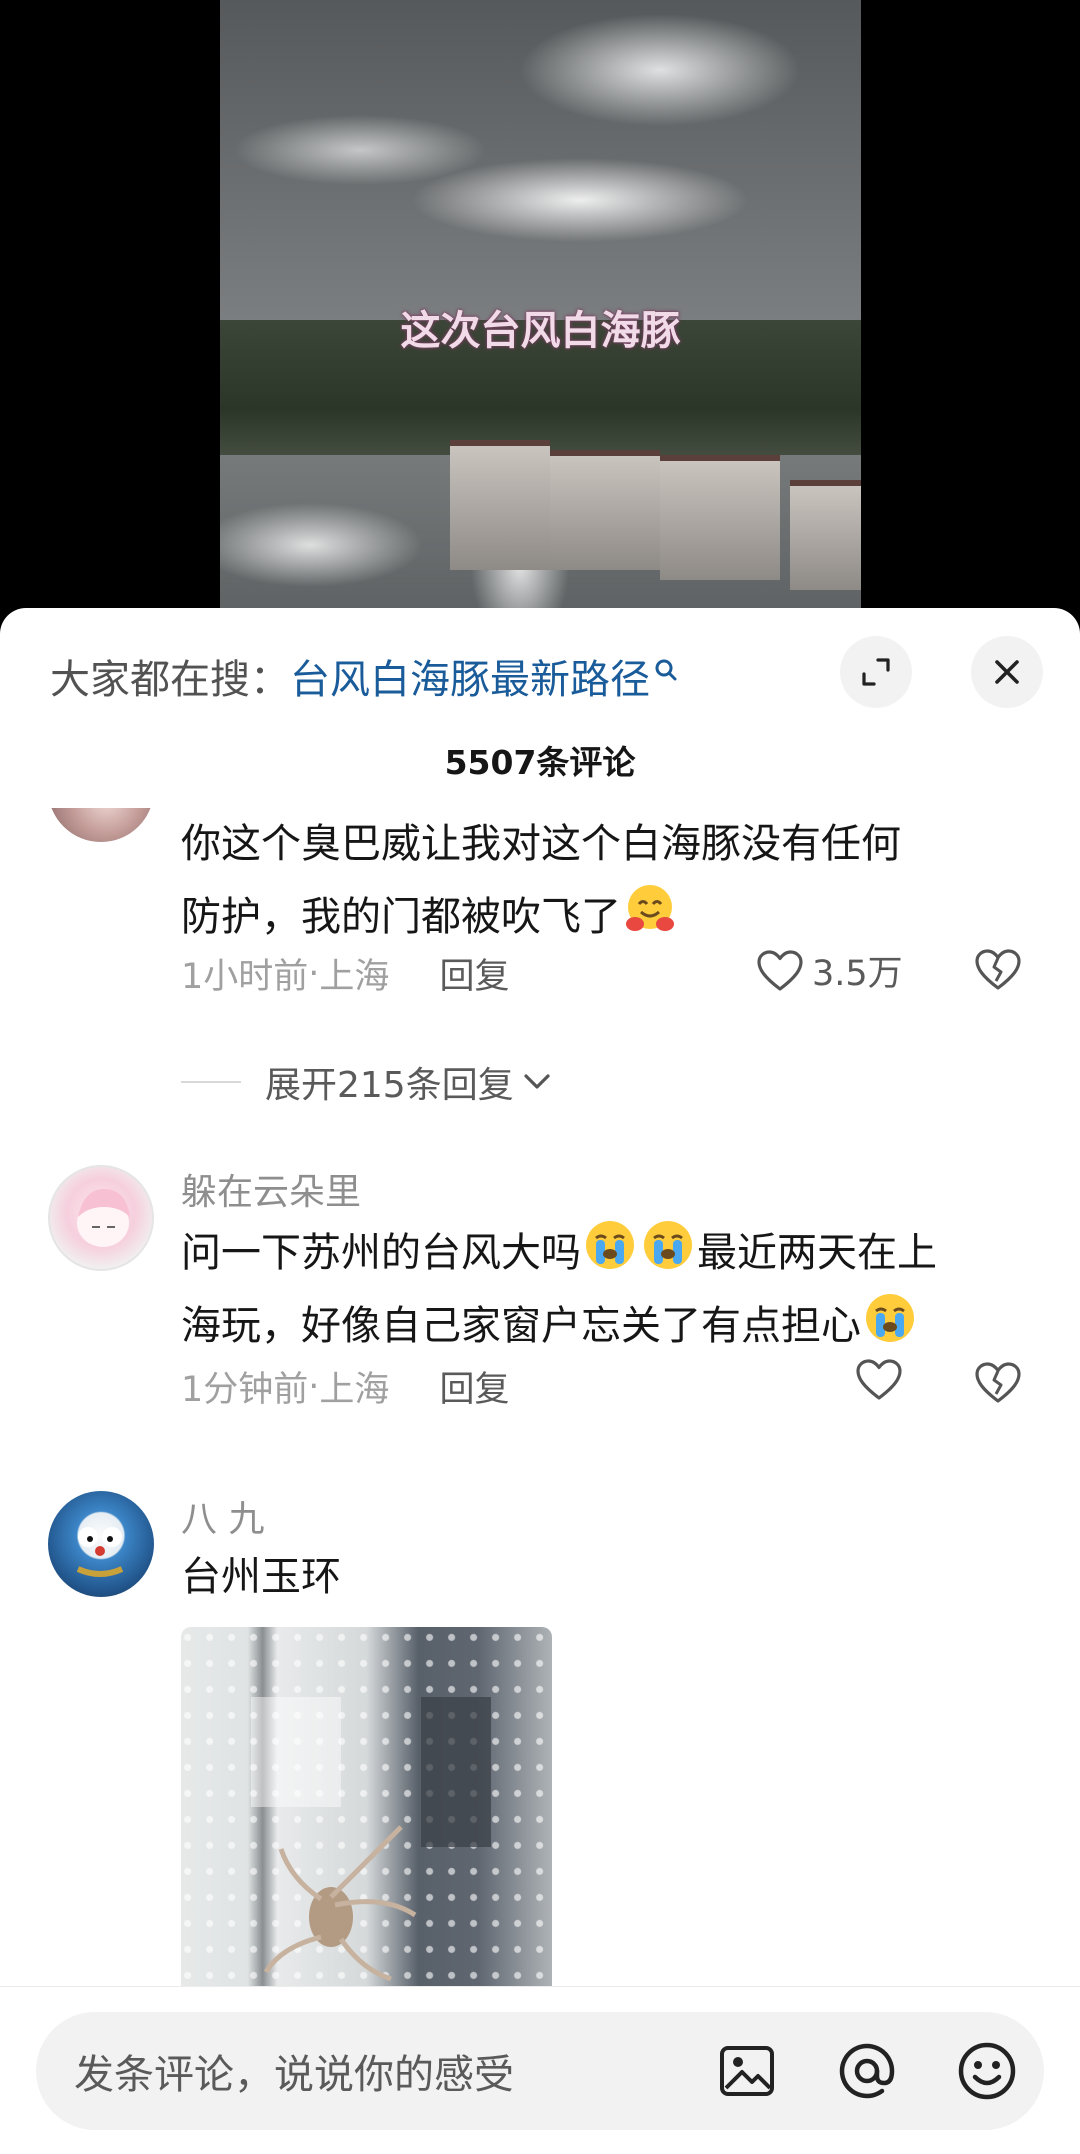  I want to click on comment-text: 你这个臭巴威让我对这个白海豚没有任何 防护，我的门都被吹飞了, so click(541, 880).